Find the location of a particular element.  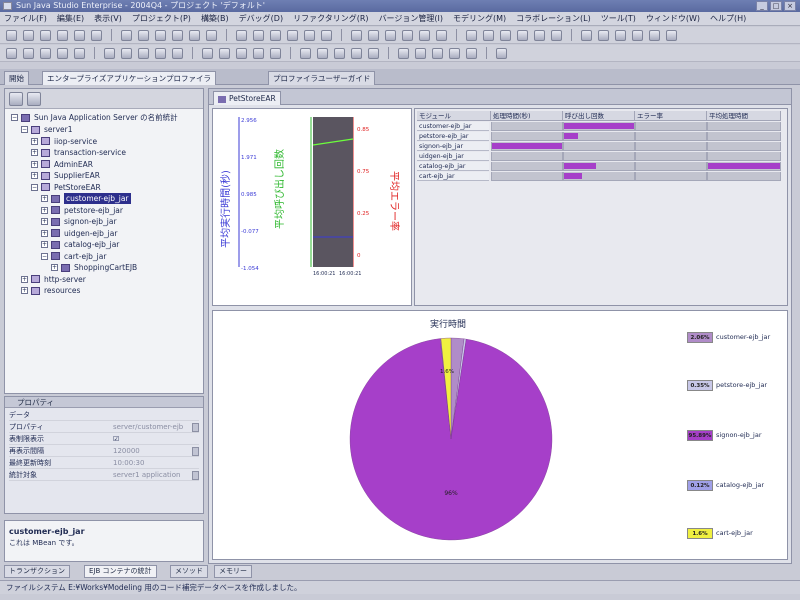

menu-collaboration: コラボレーション(L) is located at coordinates (553, 18).